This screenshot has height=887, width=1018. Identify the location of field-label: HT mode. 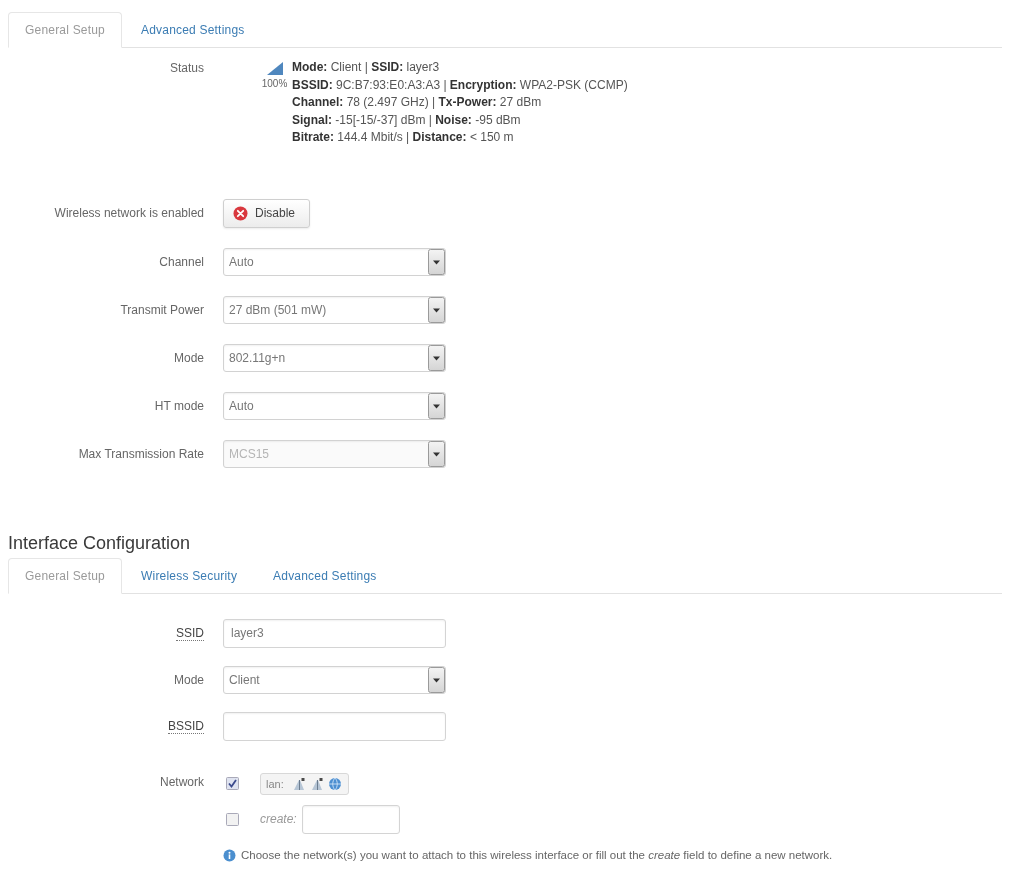
(179, 405).